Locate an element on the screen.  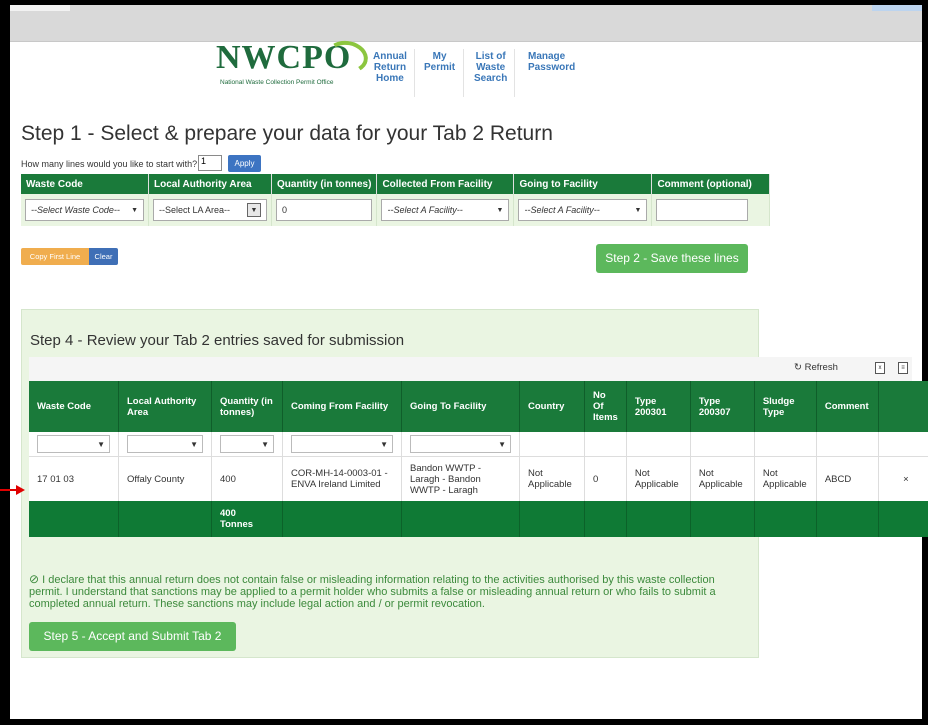
col-going-to-facility: Going To Facility is located at coordinates (460, 406).